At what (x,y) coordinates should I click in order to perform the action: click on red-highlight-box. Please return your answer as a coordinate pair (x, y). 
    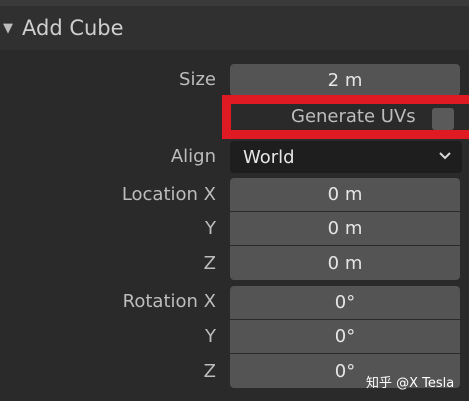
    Looking at the image, I should click on (345, 117).